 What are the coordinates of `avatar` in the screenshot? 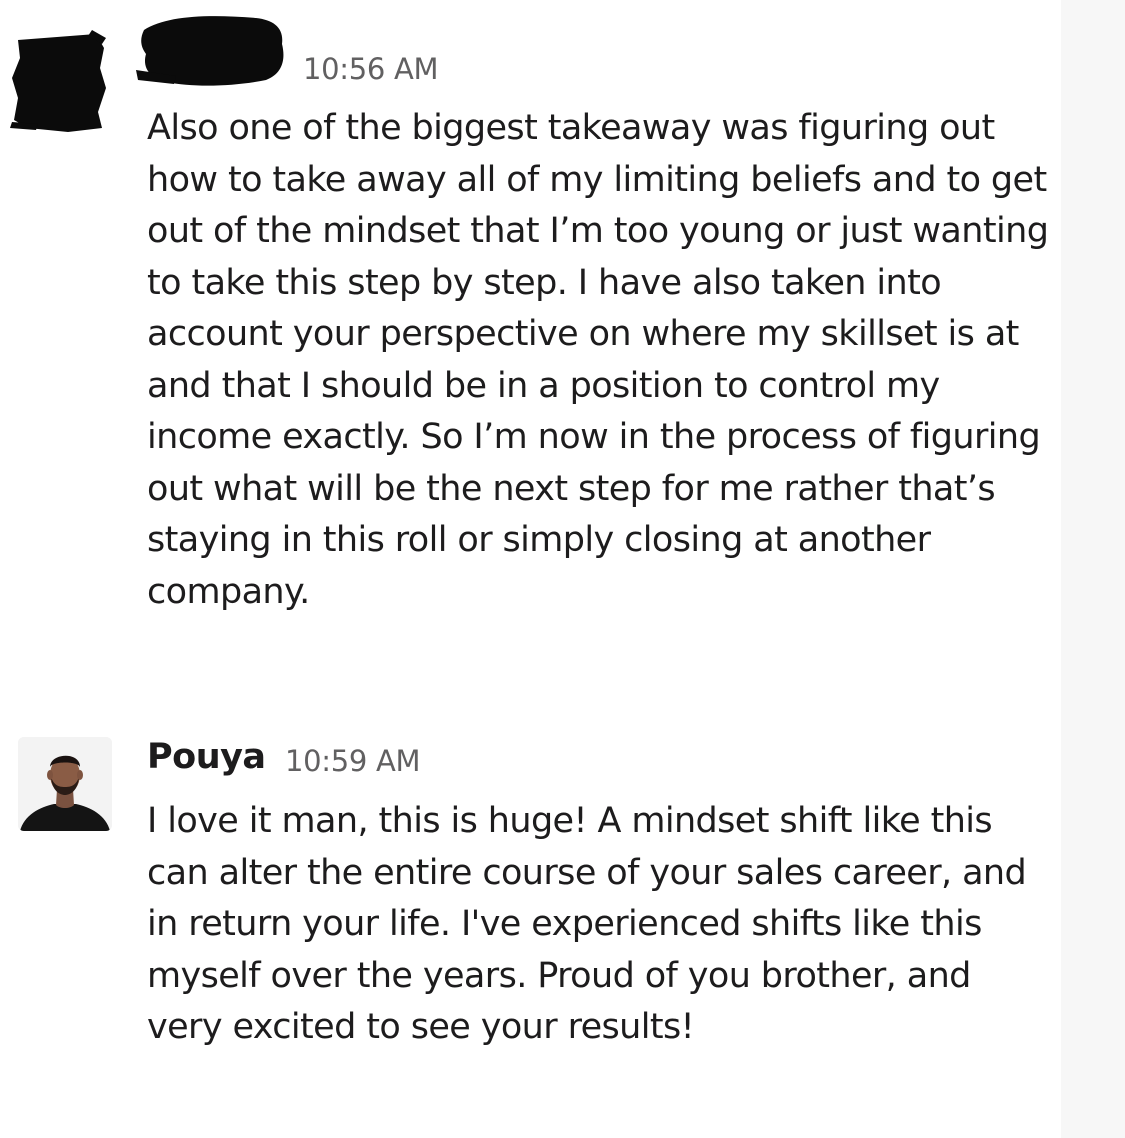 It's located at (65, 784).